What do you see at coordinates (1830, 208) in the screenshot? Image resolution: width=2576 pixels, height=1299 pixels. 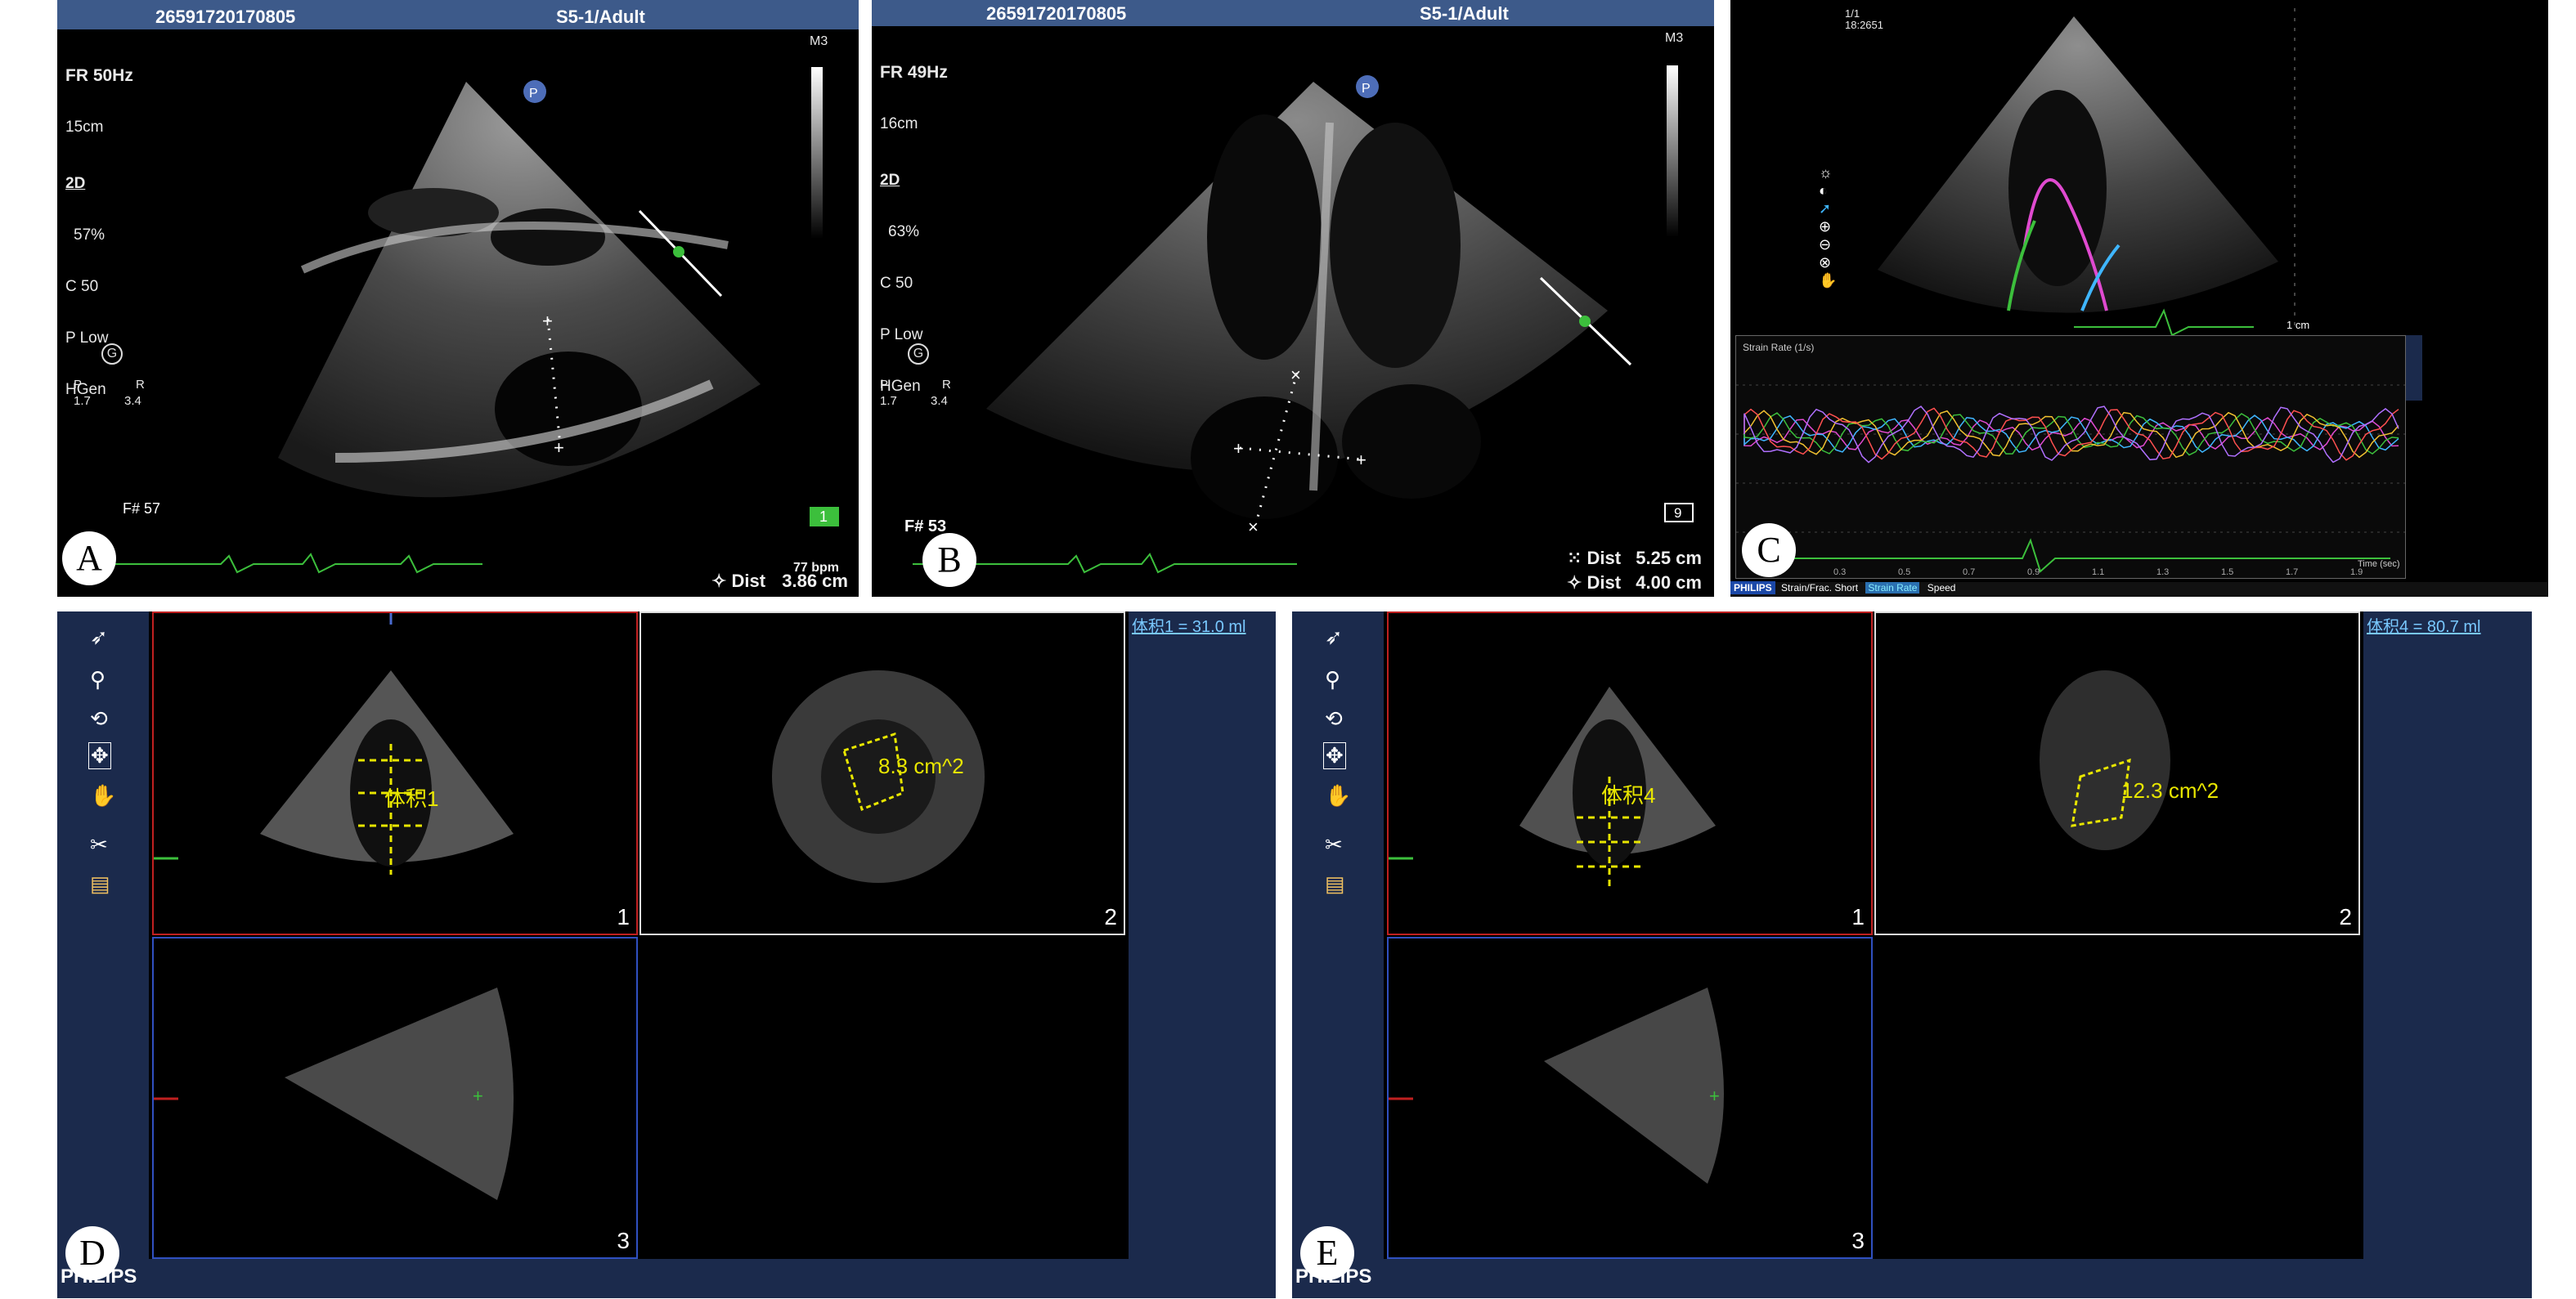 I see `pointer-icon: ➚` at bounding box center [1830, 208].